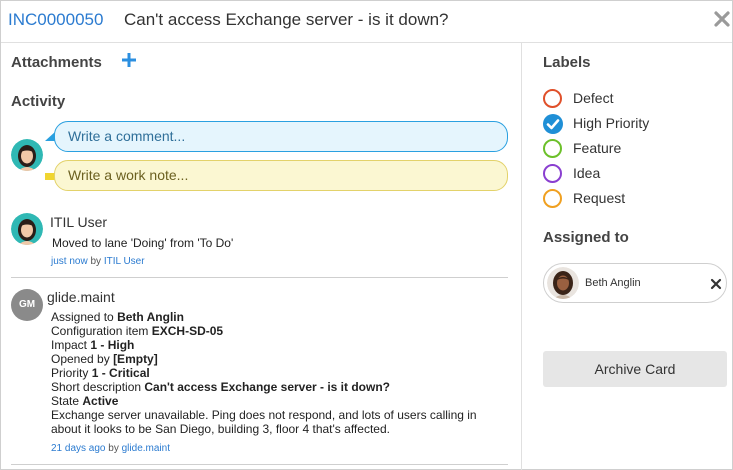 The height and width of the screenshot is (470, 733). Describe the element at coordinates (38, 101) in the screenshot. I see `activity-heading: Activity` at that location.